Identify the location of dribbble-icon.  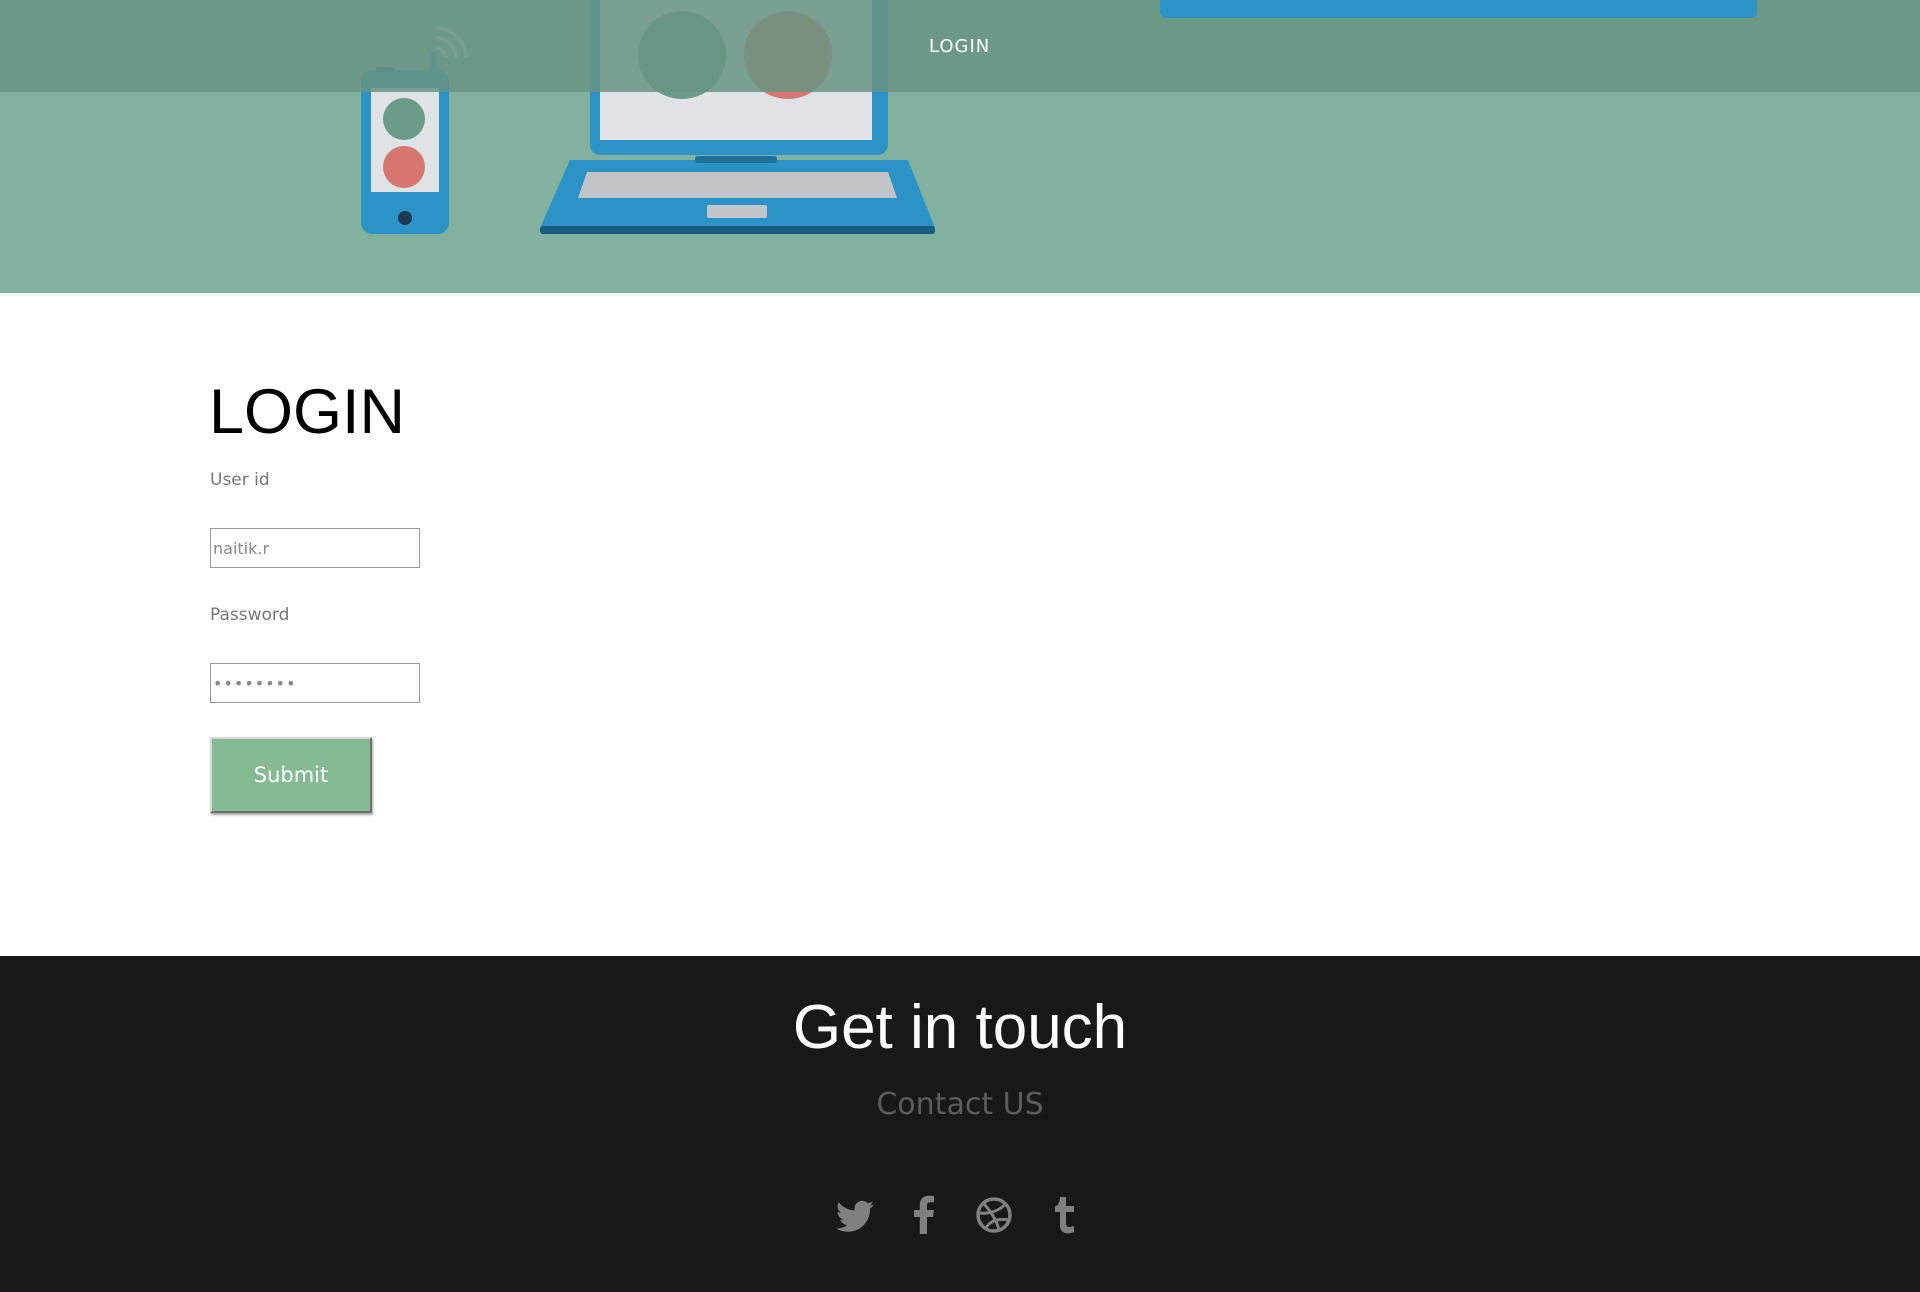
(994, 1215).